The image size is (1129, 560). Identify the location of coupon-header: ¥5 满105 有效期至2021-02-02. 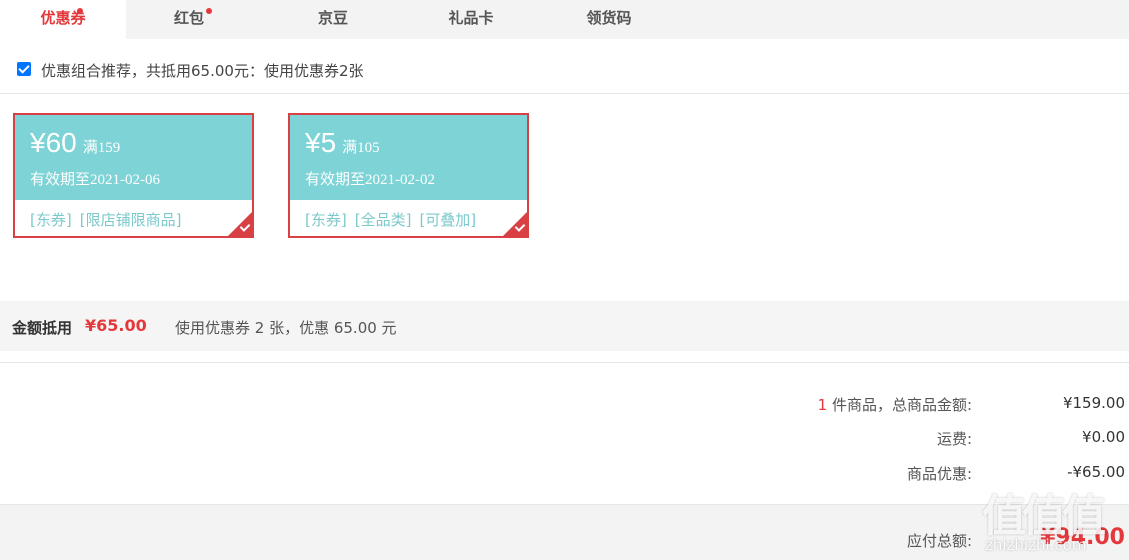
(408, 157).